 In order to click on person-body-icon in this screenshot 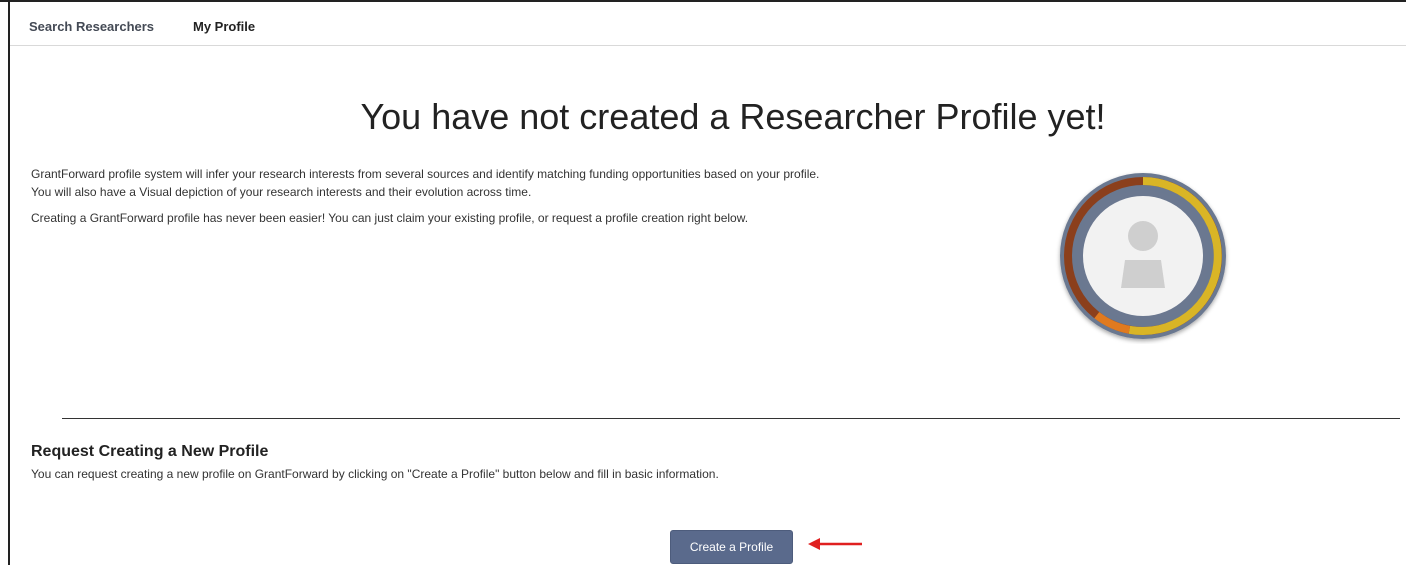, I will do `click(1143, 274)`.